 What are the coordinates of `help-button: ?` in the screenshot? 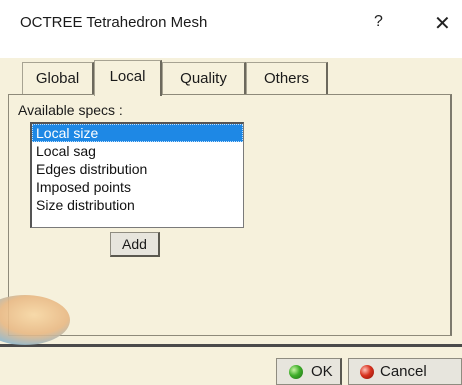 It's located at (378, 22).